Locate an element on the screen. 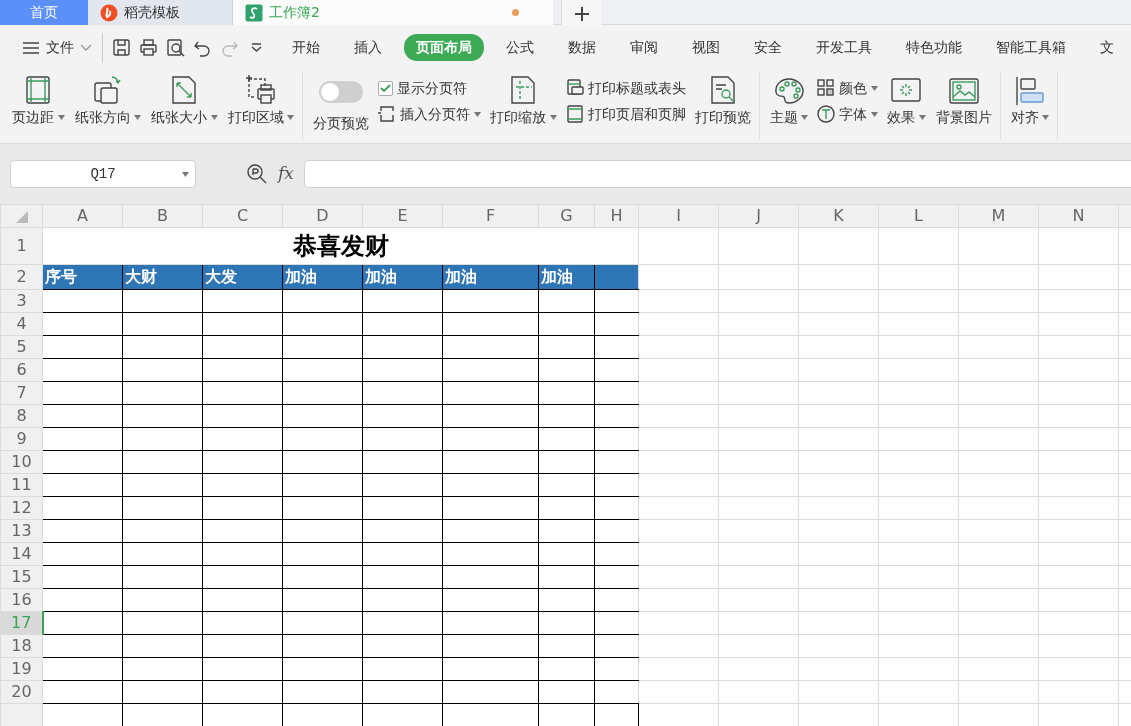  new-tab-button is located at coordinates (581, 12).